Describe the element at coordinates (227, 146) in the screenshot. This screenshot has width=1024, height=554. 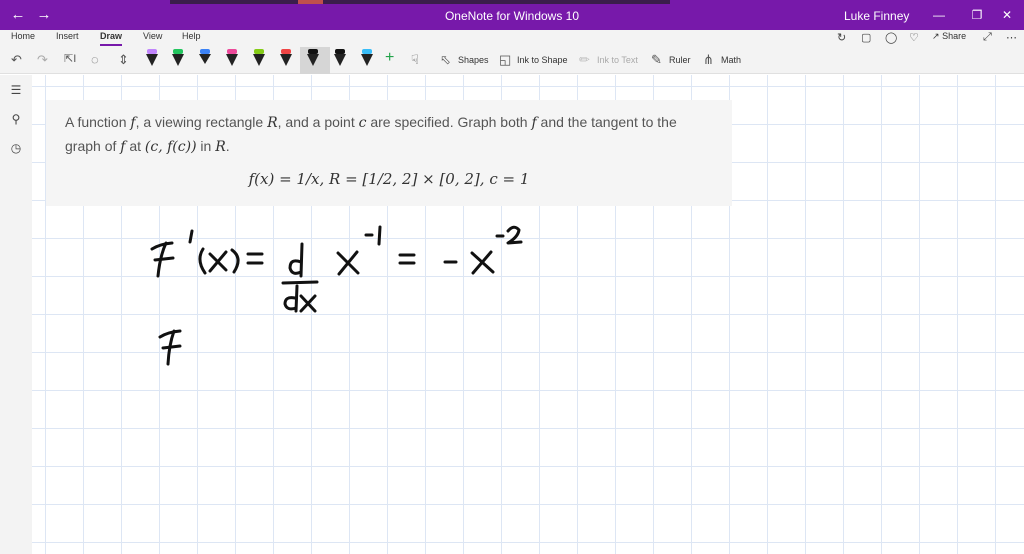
I see `problem-text-span: .` at that location.